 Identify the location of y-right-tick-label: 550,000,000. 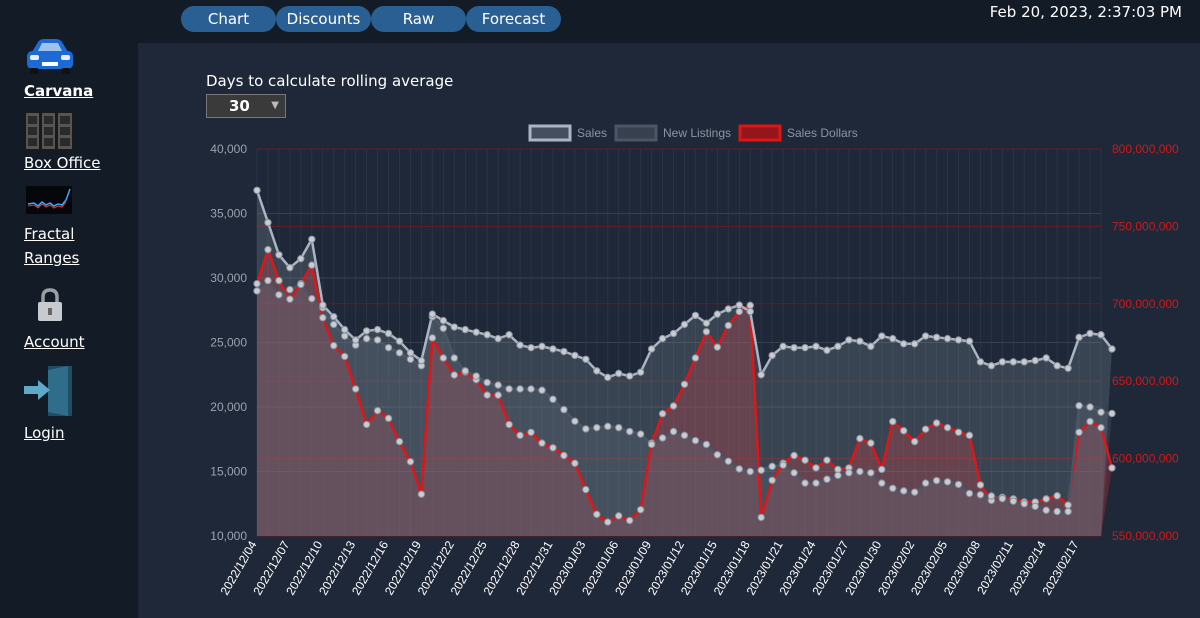
(1145, 536).